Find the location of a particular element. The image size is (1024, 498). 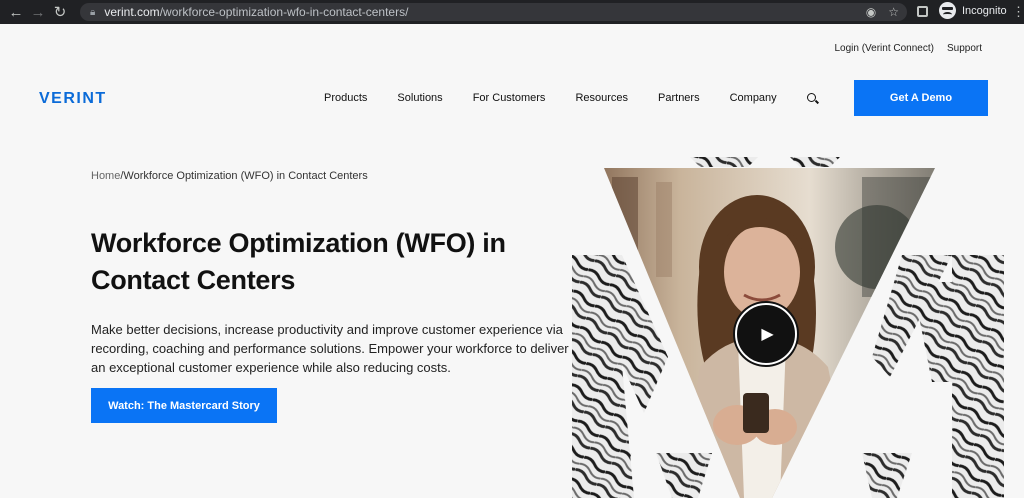

back-arrow-icon: ← is located at coordinates (16, 12).